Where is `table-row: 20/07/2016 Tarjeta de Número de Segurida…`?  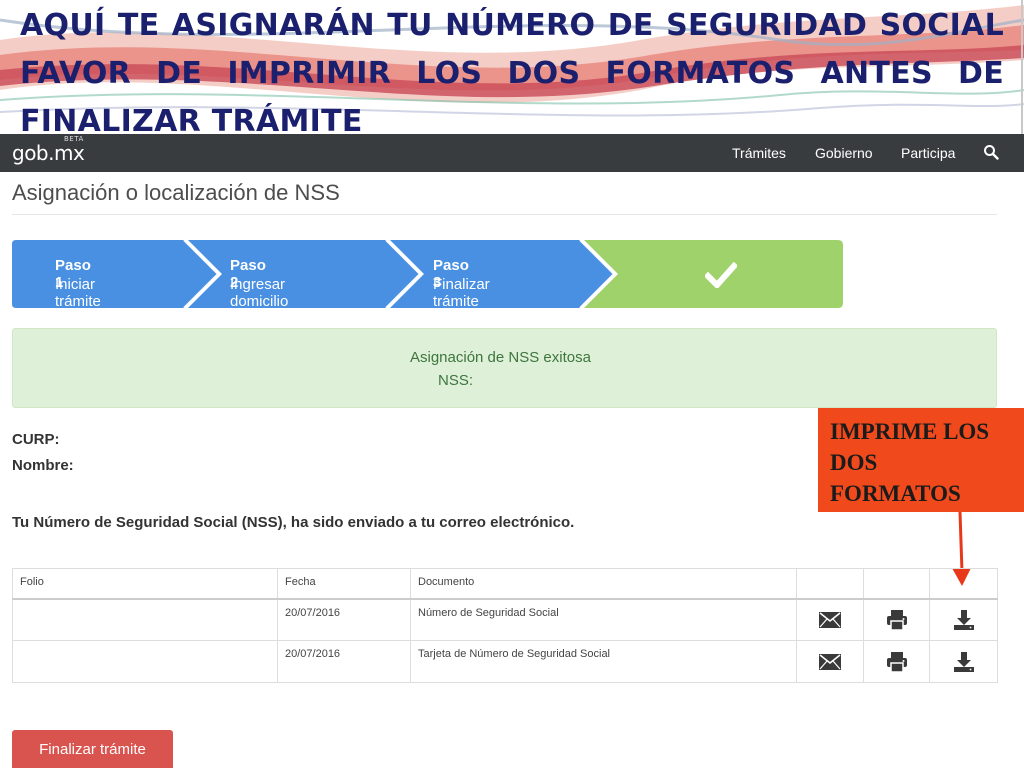
table-row: 20/07/2016 Tarjeta de Número de Segurida… is located at coordinates (505, 661).